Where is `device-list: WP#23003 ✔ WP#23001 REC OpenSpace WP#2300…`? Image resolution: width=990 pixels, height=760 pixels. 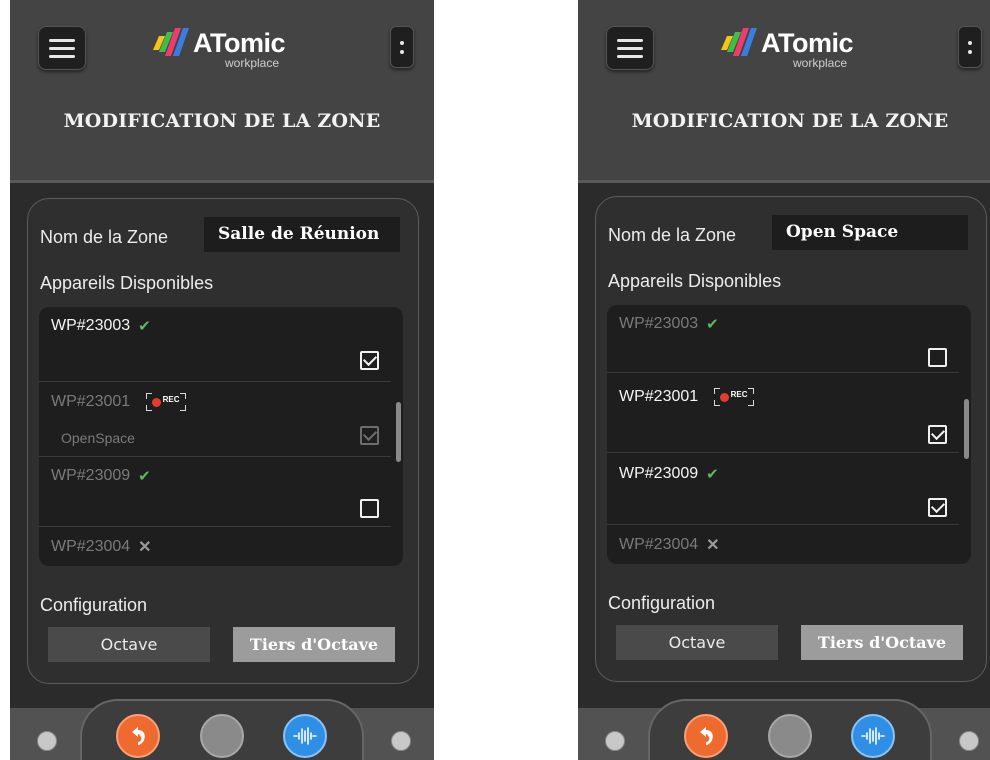
device-list: WP#23003 ✔ WP#23001 REC OpenSpace WP#2300… is located at coordinates (221, 436).